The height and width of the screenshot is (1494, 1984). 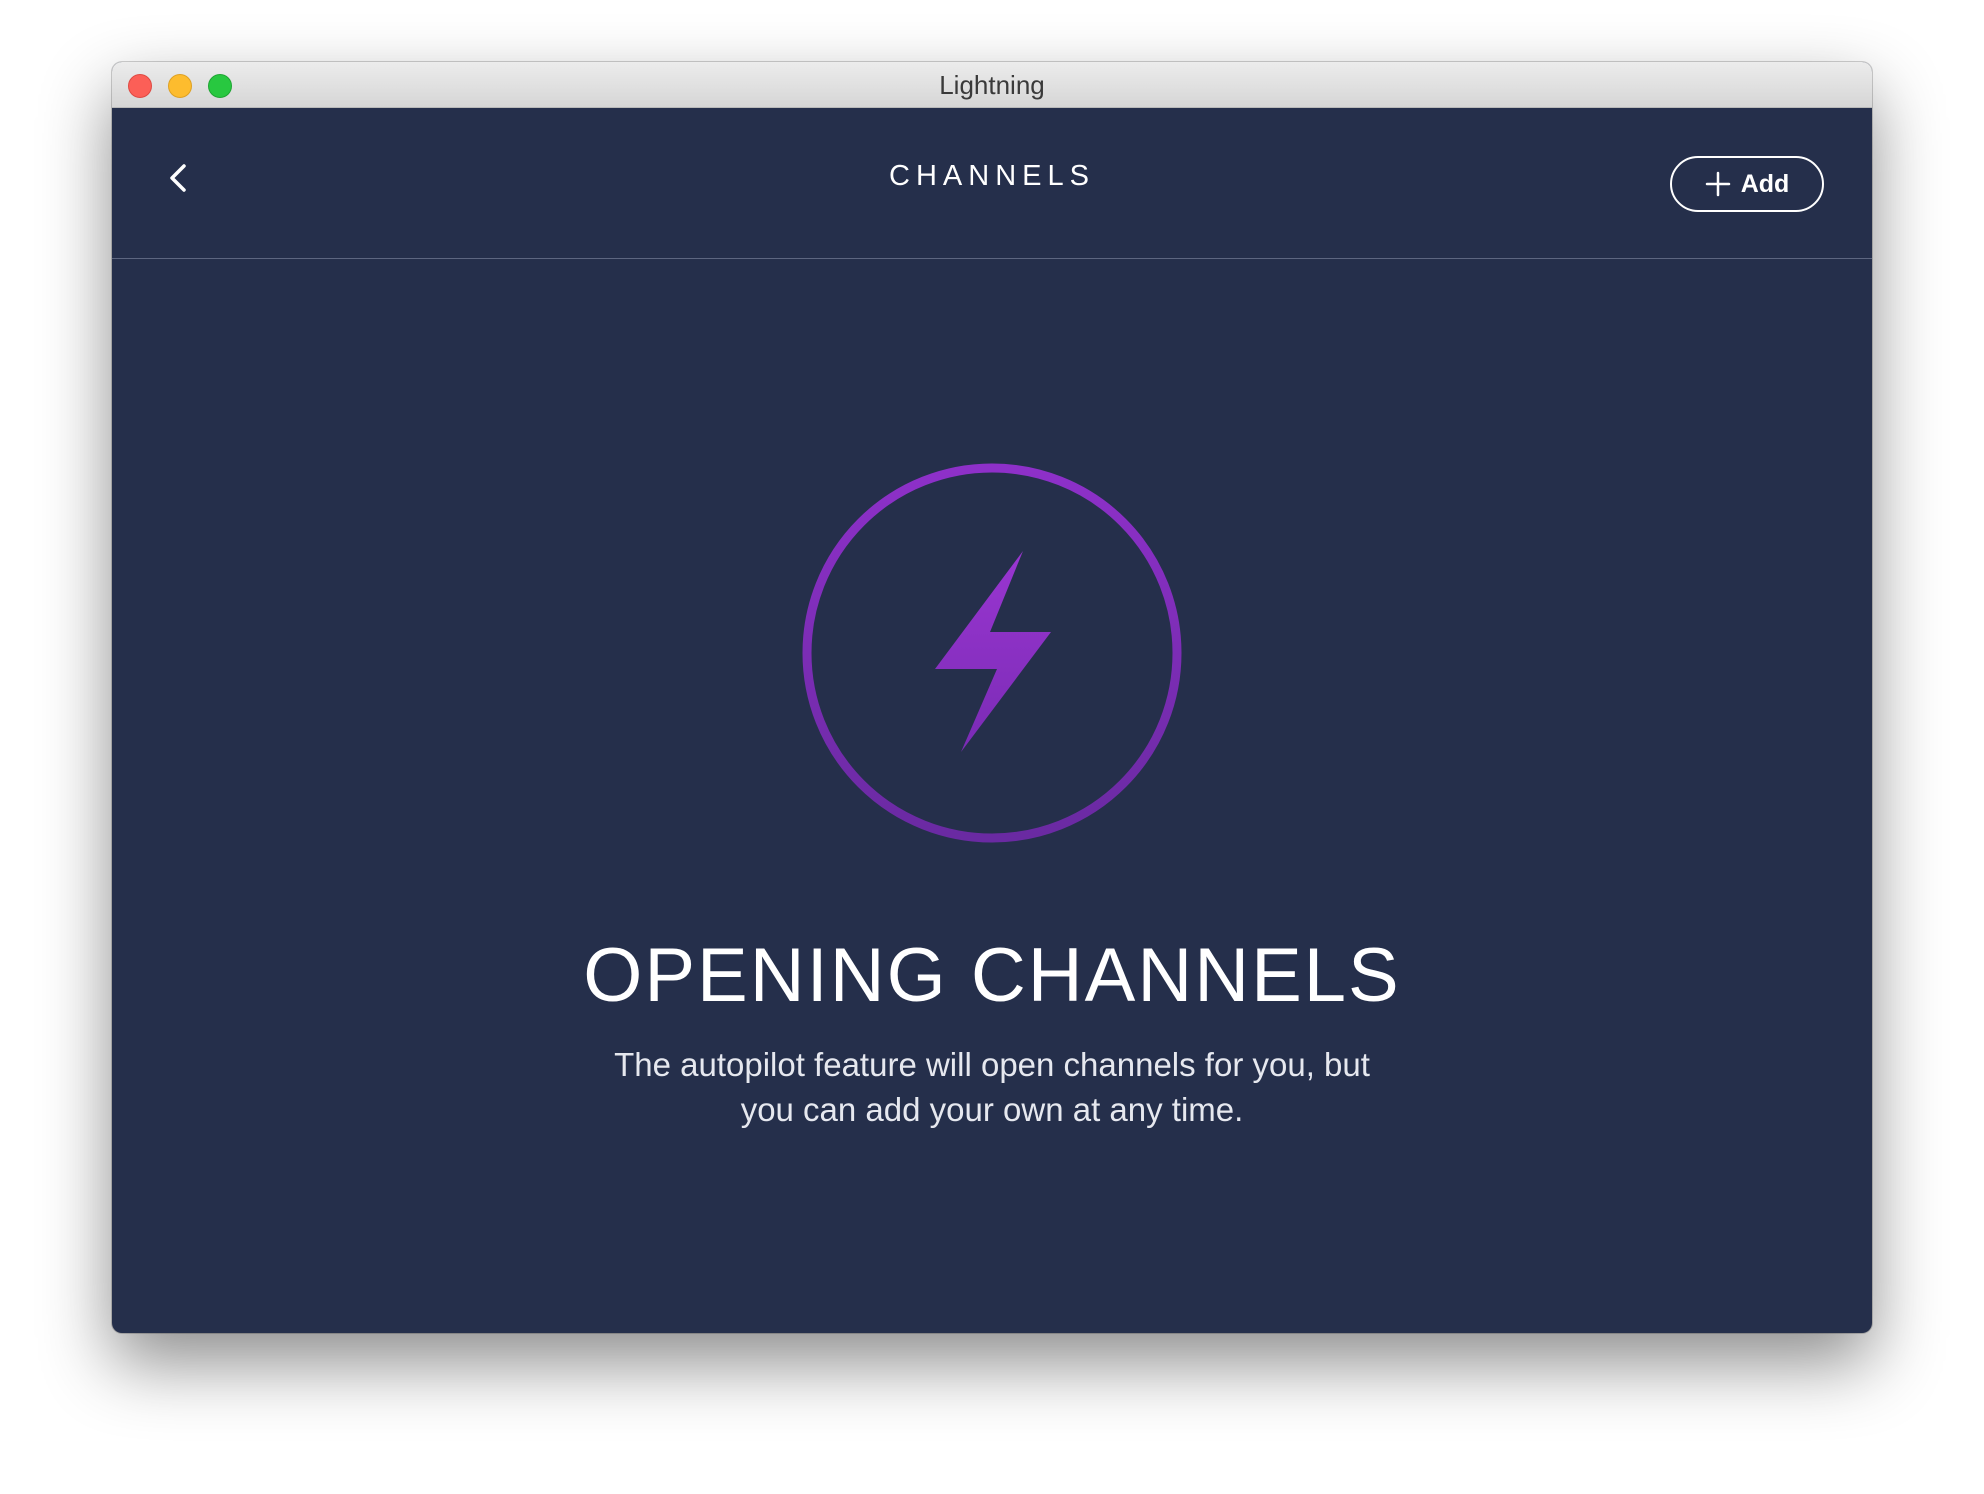 I want to click on page-title: CHANNELS, so click(x=992, y=176).